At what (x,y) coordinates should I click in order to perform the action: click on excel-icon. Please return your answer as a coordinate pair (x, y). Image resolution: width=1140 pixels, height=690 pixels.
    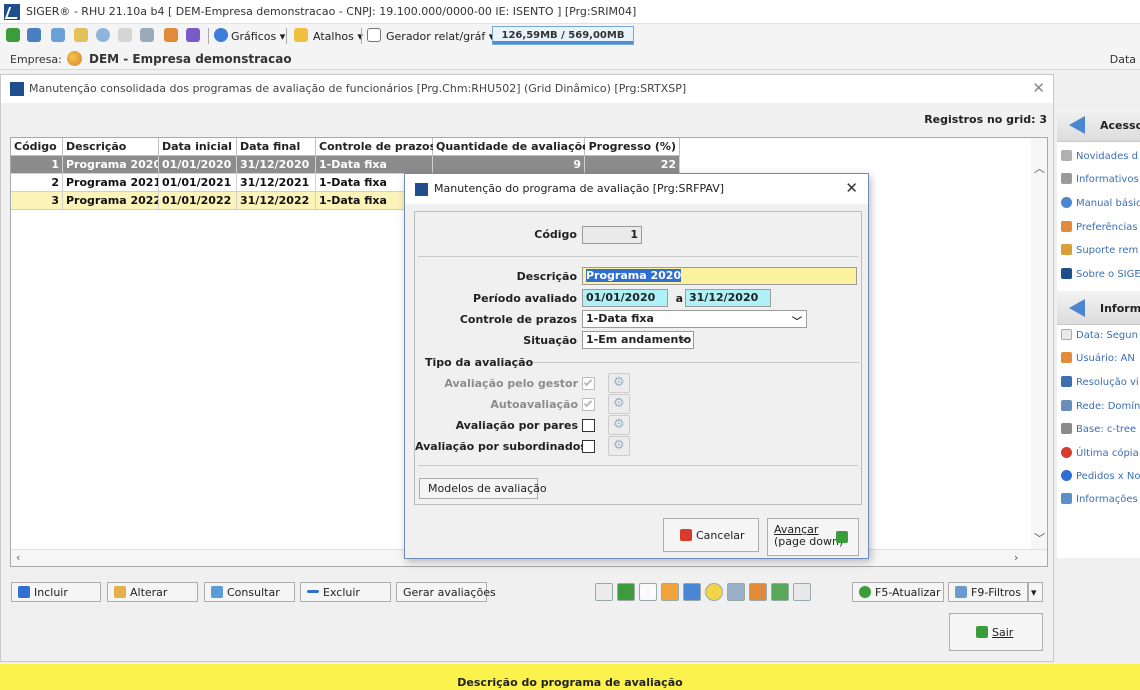
    Looking at the image, I should click on (626, 592).